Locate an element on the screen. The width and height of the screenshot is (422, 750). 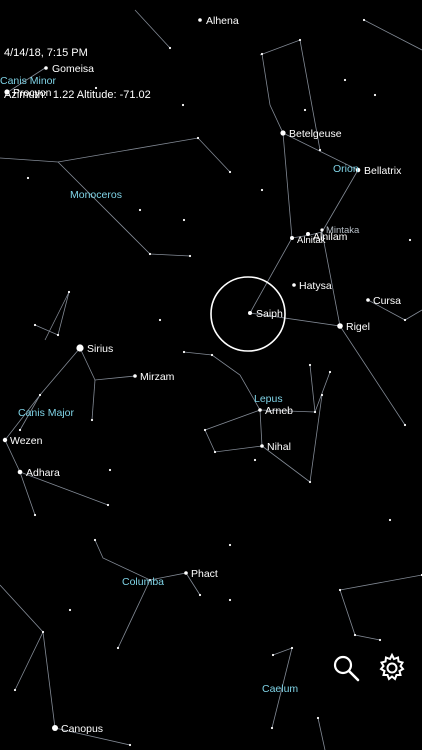
star-label-alhena: Alhena is located at coordinates (222, 21).